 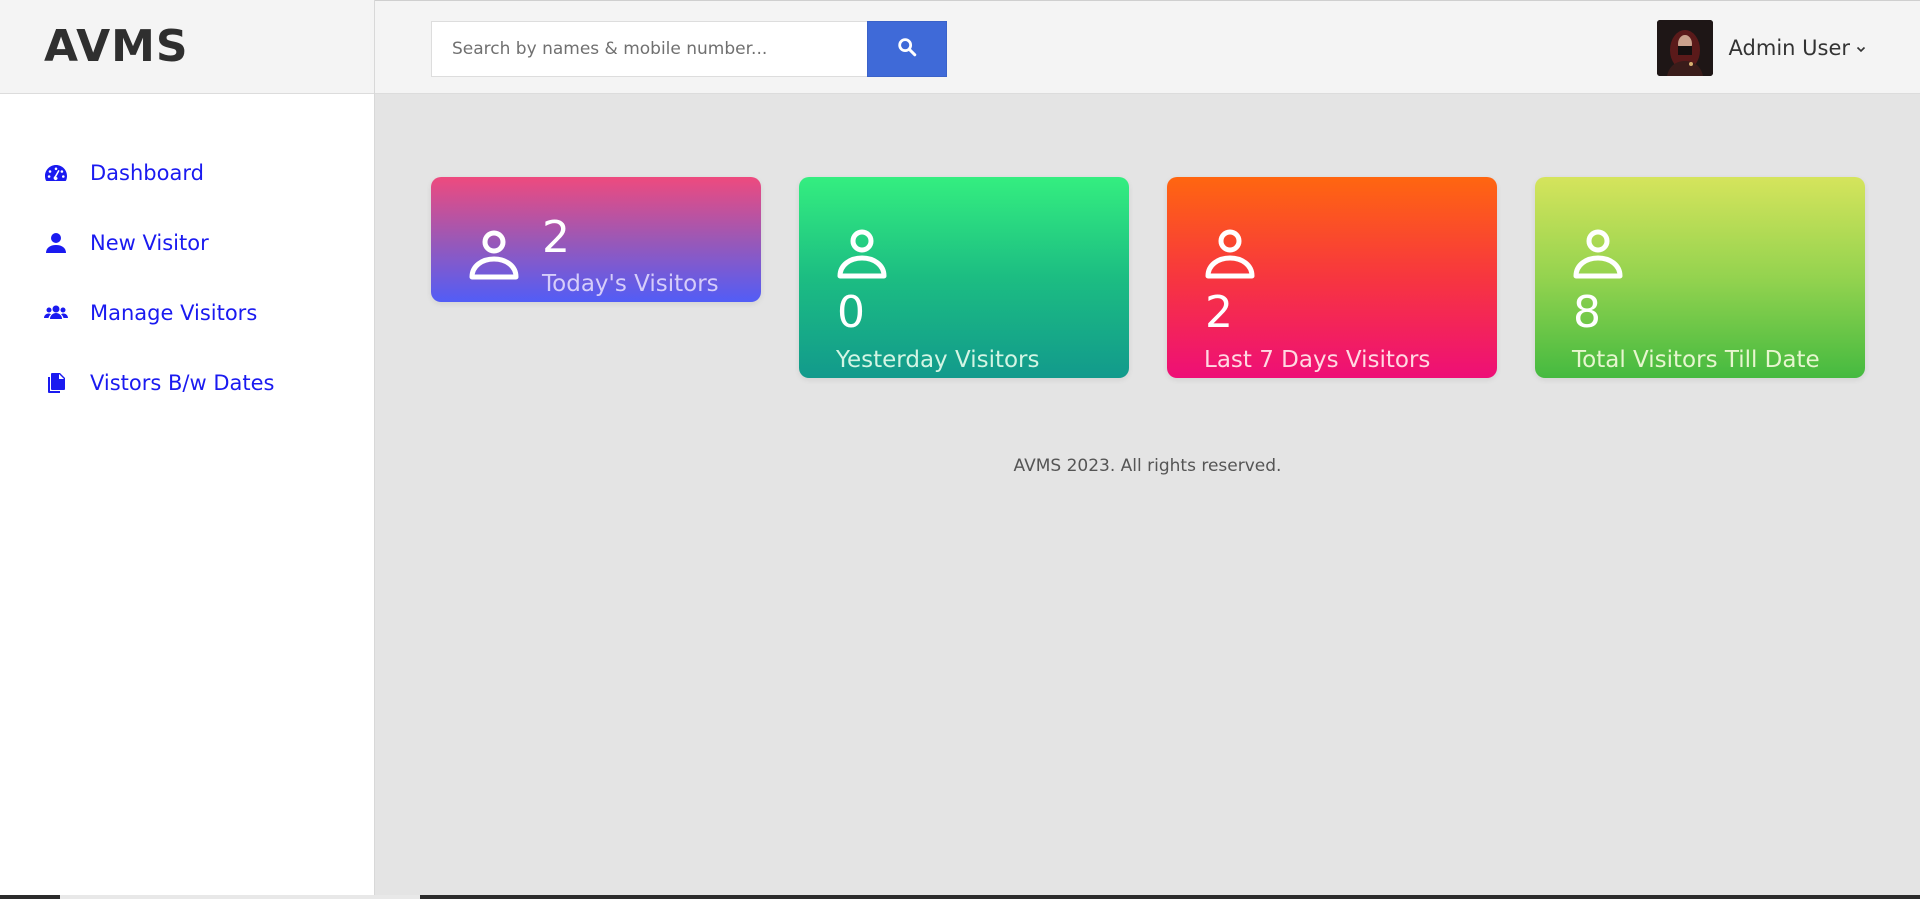 What do you see at coordinates (960, 897) in the screenshot?
I see `bottom-edge` at bounding box center [960, 897].